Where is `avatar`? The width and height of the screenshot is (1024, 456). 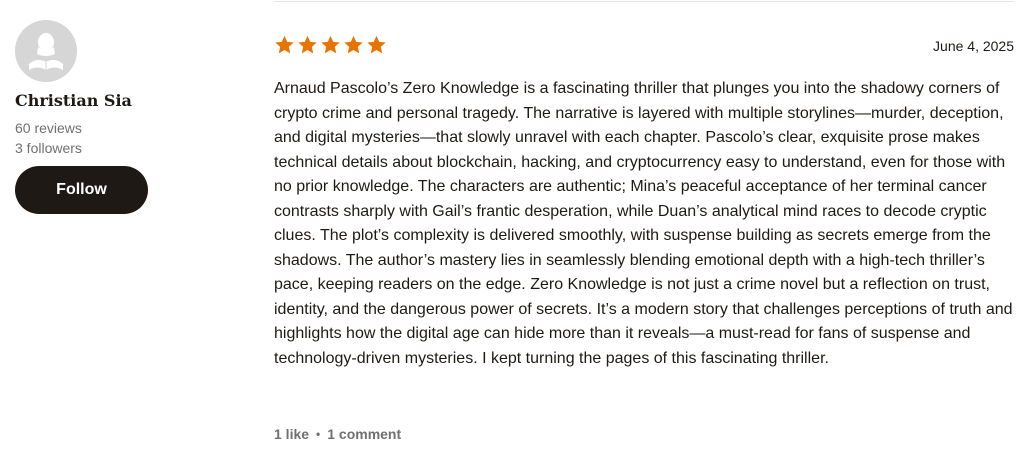 avatar is located at coordinates (46, 51).